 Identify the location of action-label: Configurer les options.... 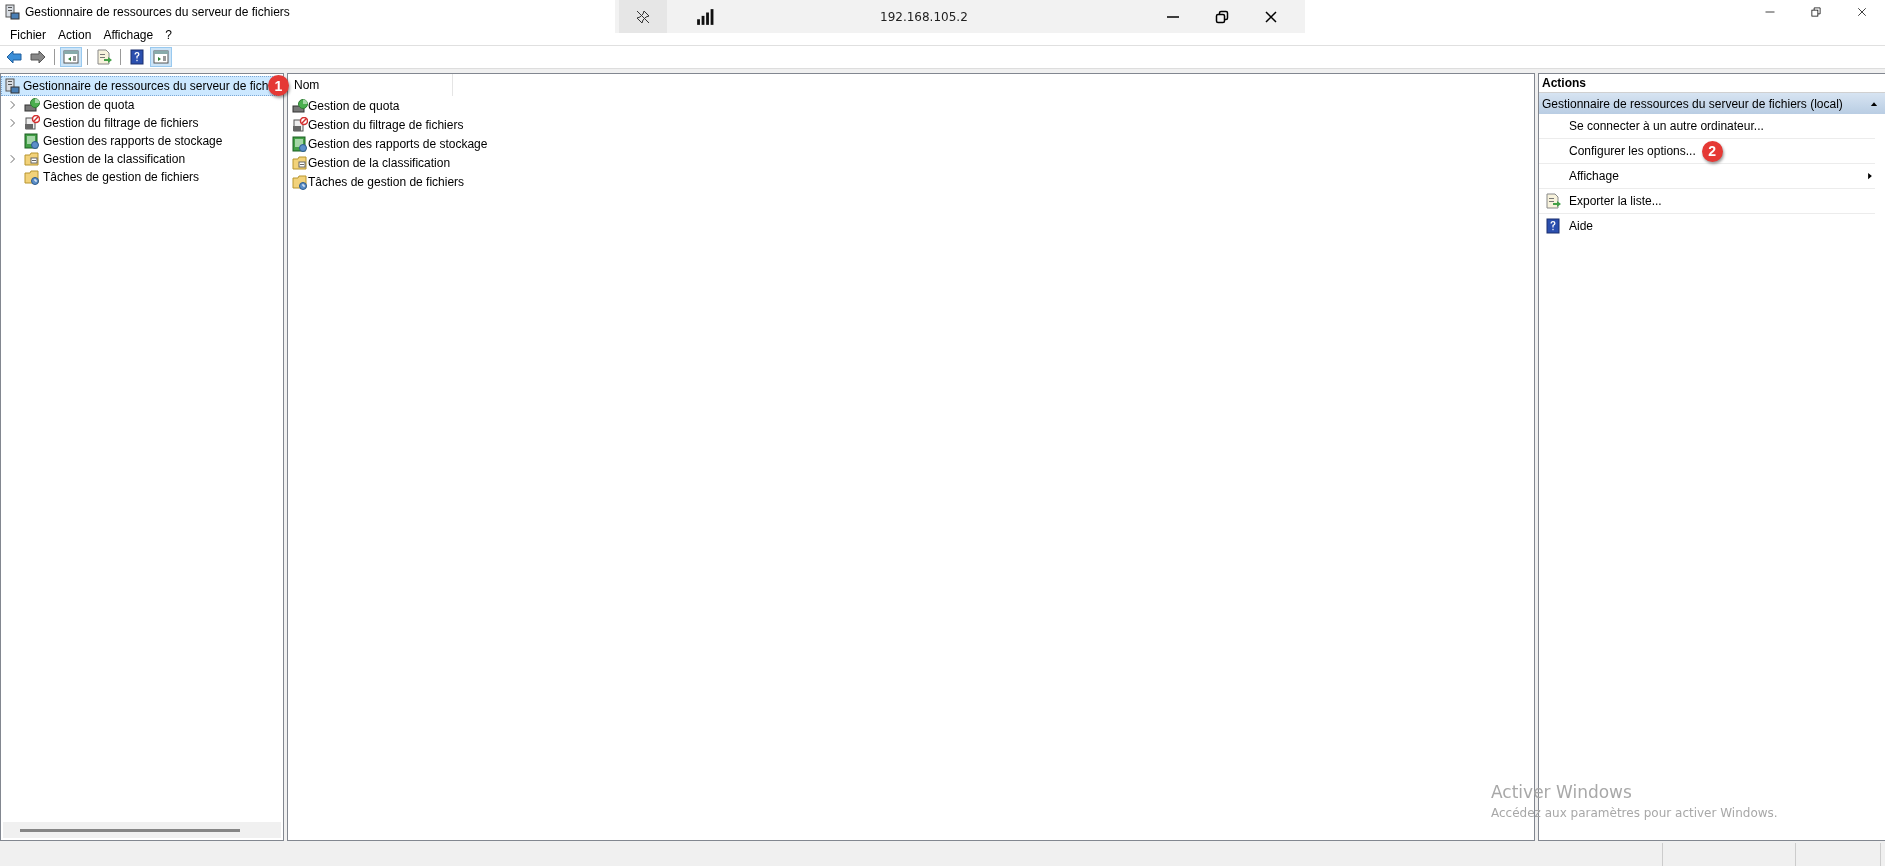
(1632, 151).